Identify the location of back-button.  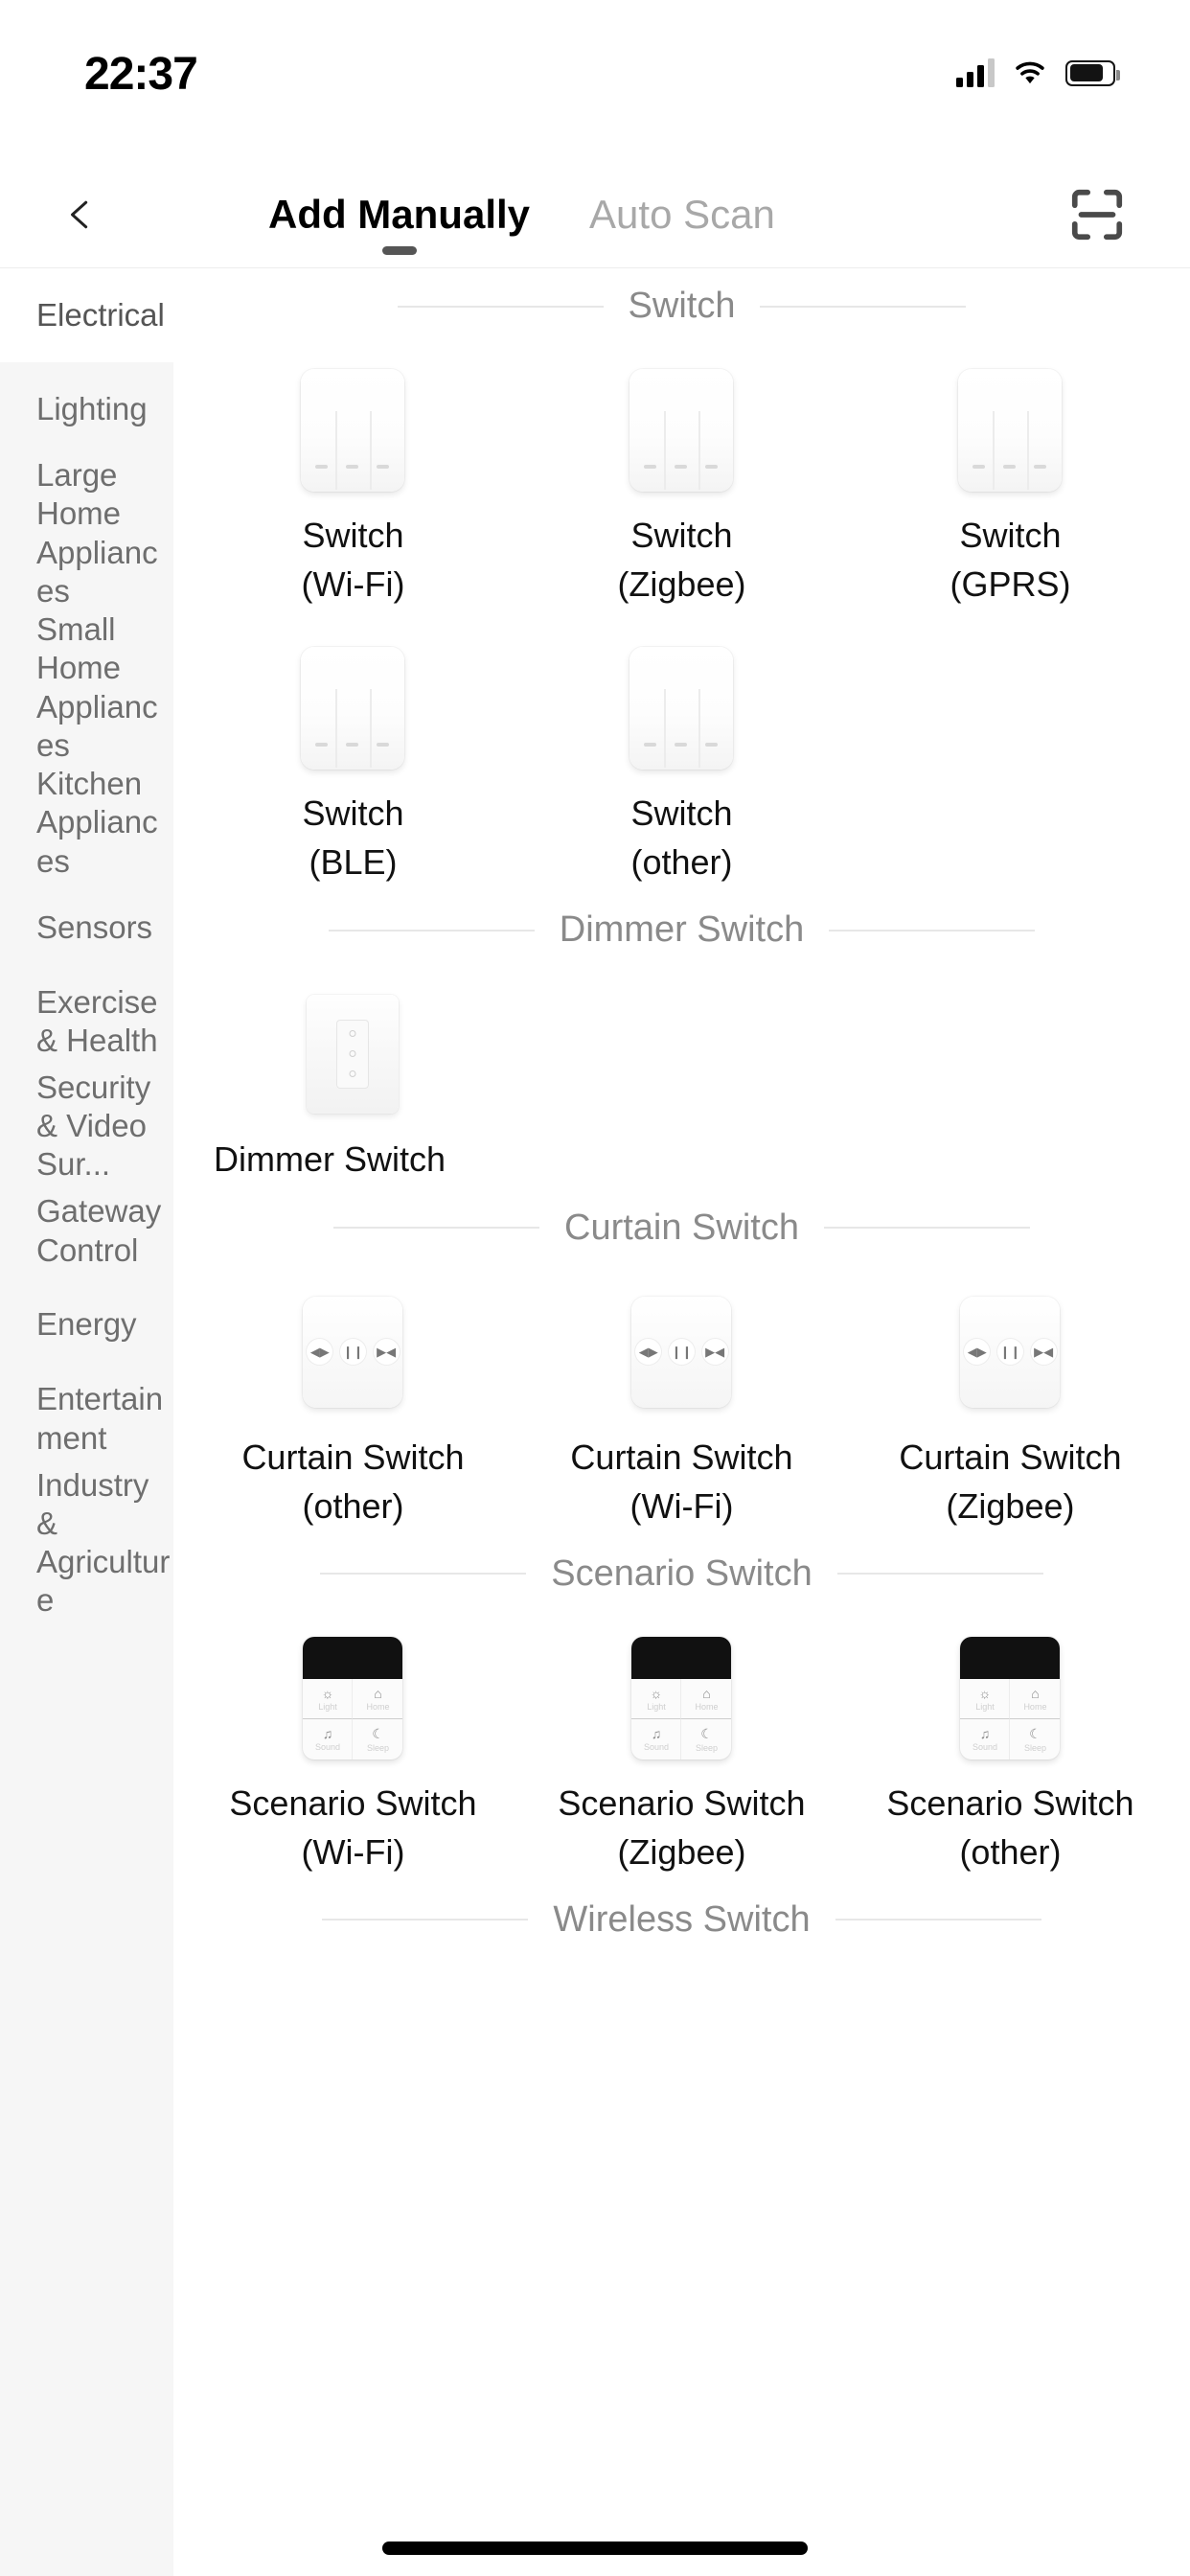
(80, 214).